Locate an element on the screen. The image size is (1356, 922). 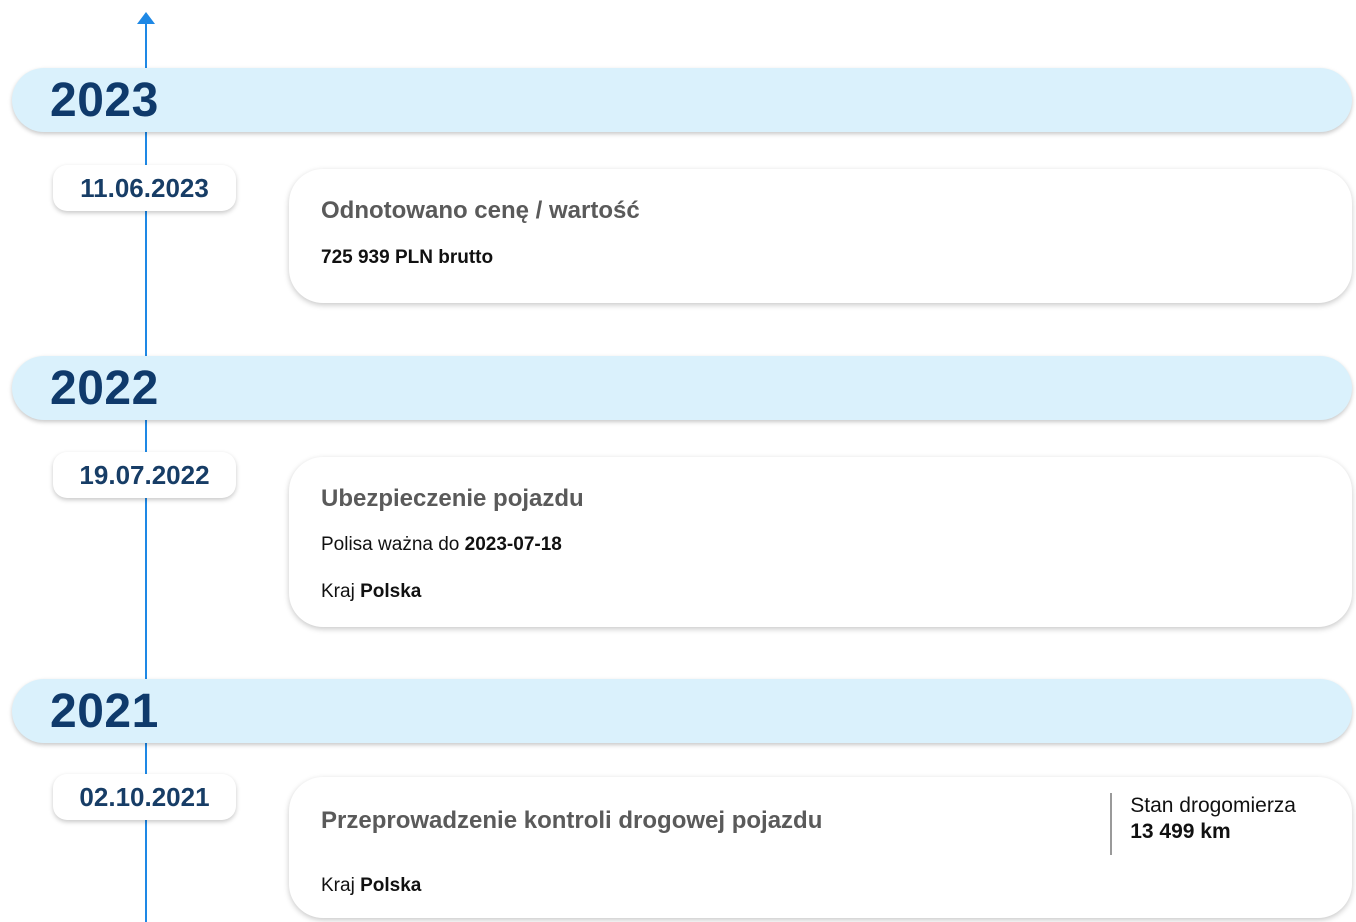
year-label: 2021 is located at coordinates (104, 711).